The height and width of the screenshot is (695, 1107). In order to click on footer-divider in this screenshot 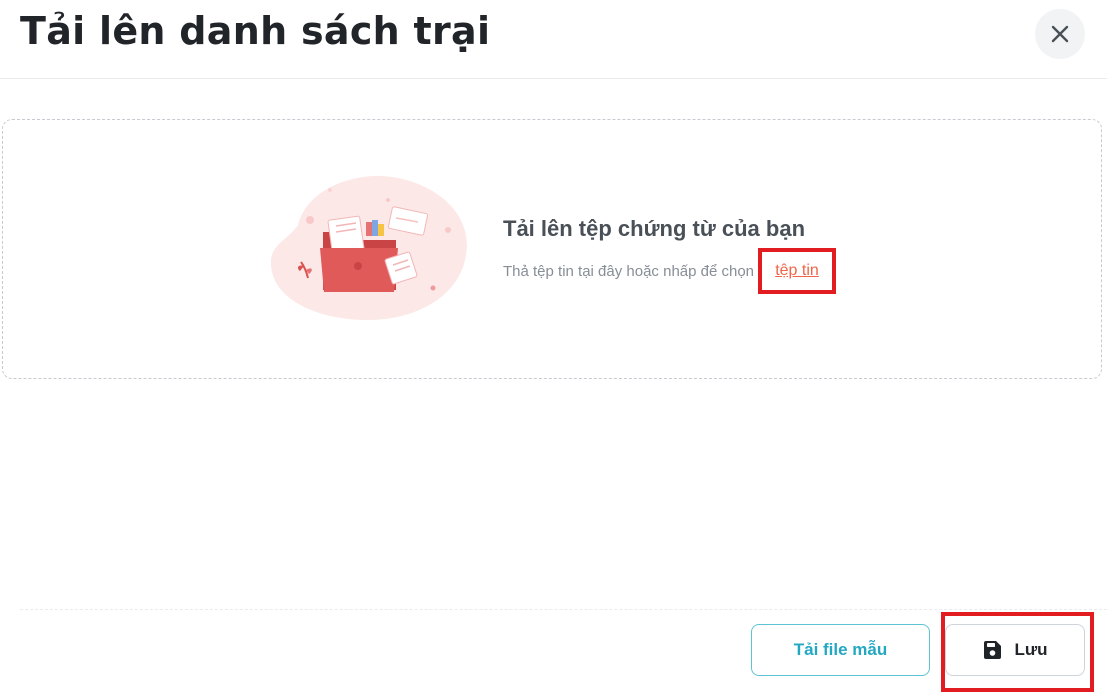, I will do `click(563, 609)`.